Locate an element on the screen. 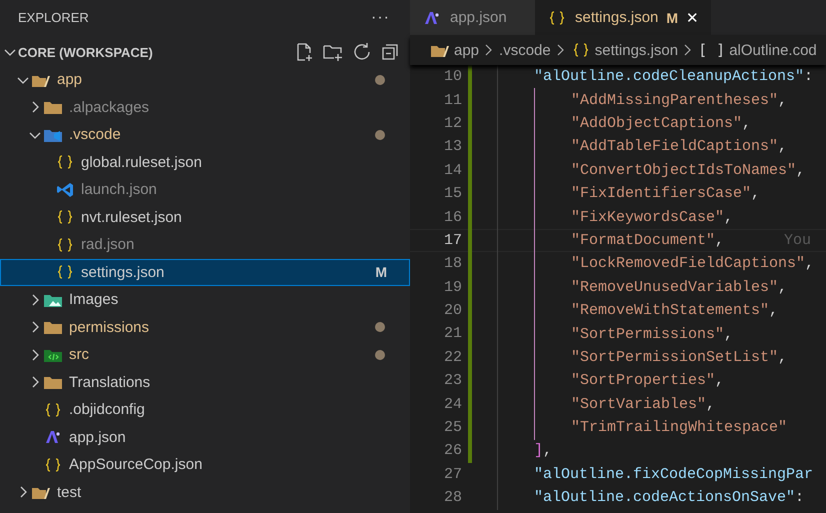 The height and width of the screenshot is (513, 826). code-line: "alOutline.fixCodeCopMissingPar is located at coordinates (655, 474).